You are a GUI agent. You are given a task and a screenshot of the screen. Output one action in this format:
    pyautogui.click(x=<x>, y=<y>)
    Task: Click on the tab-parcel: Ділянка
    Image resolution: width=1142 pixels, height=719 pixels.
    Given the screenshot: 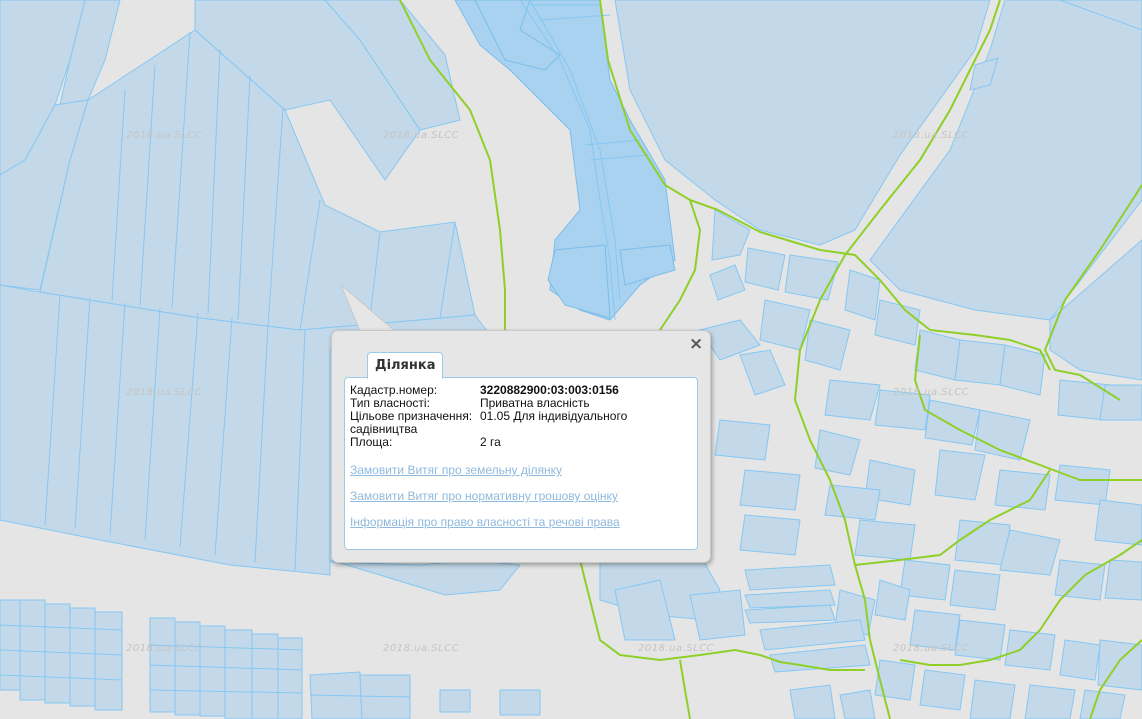 What is the action you would take?
    pyautogui.click(x=405, y=365)
    